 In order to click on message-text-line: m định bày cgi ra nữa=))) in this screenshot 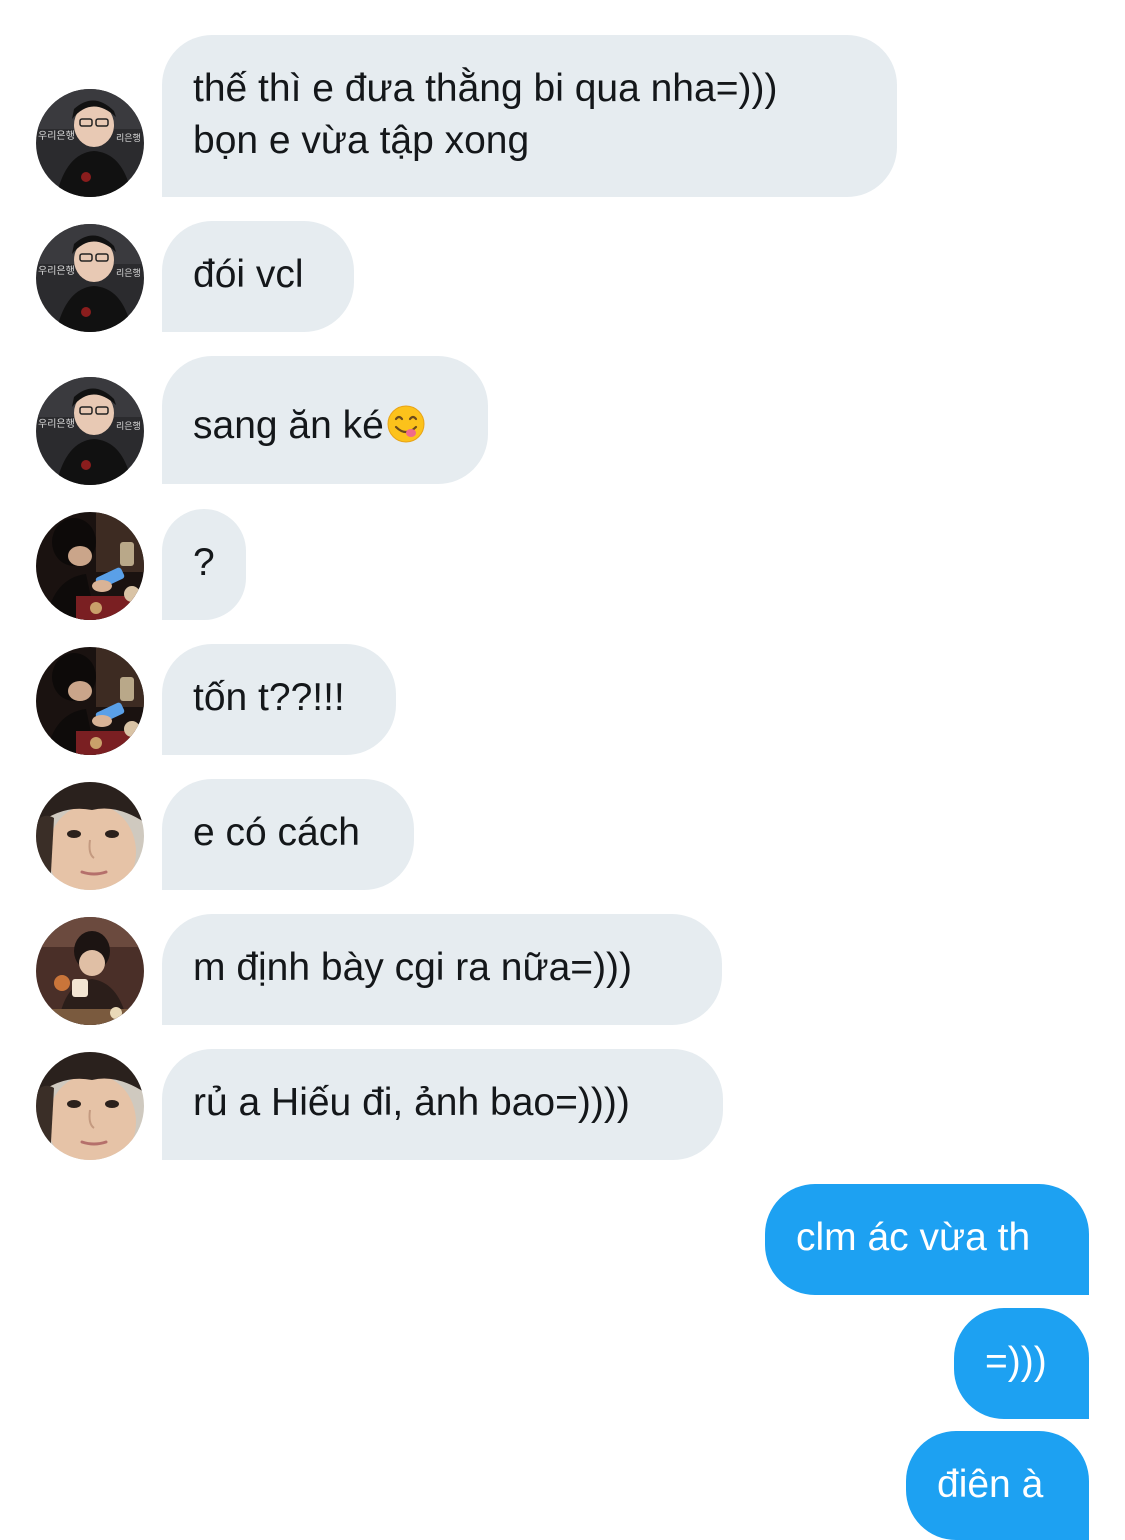, I will do `click(413, 967)`.